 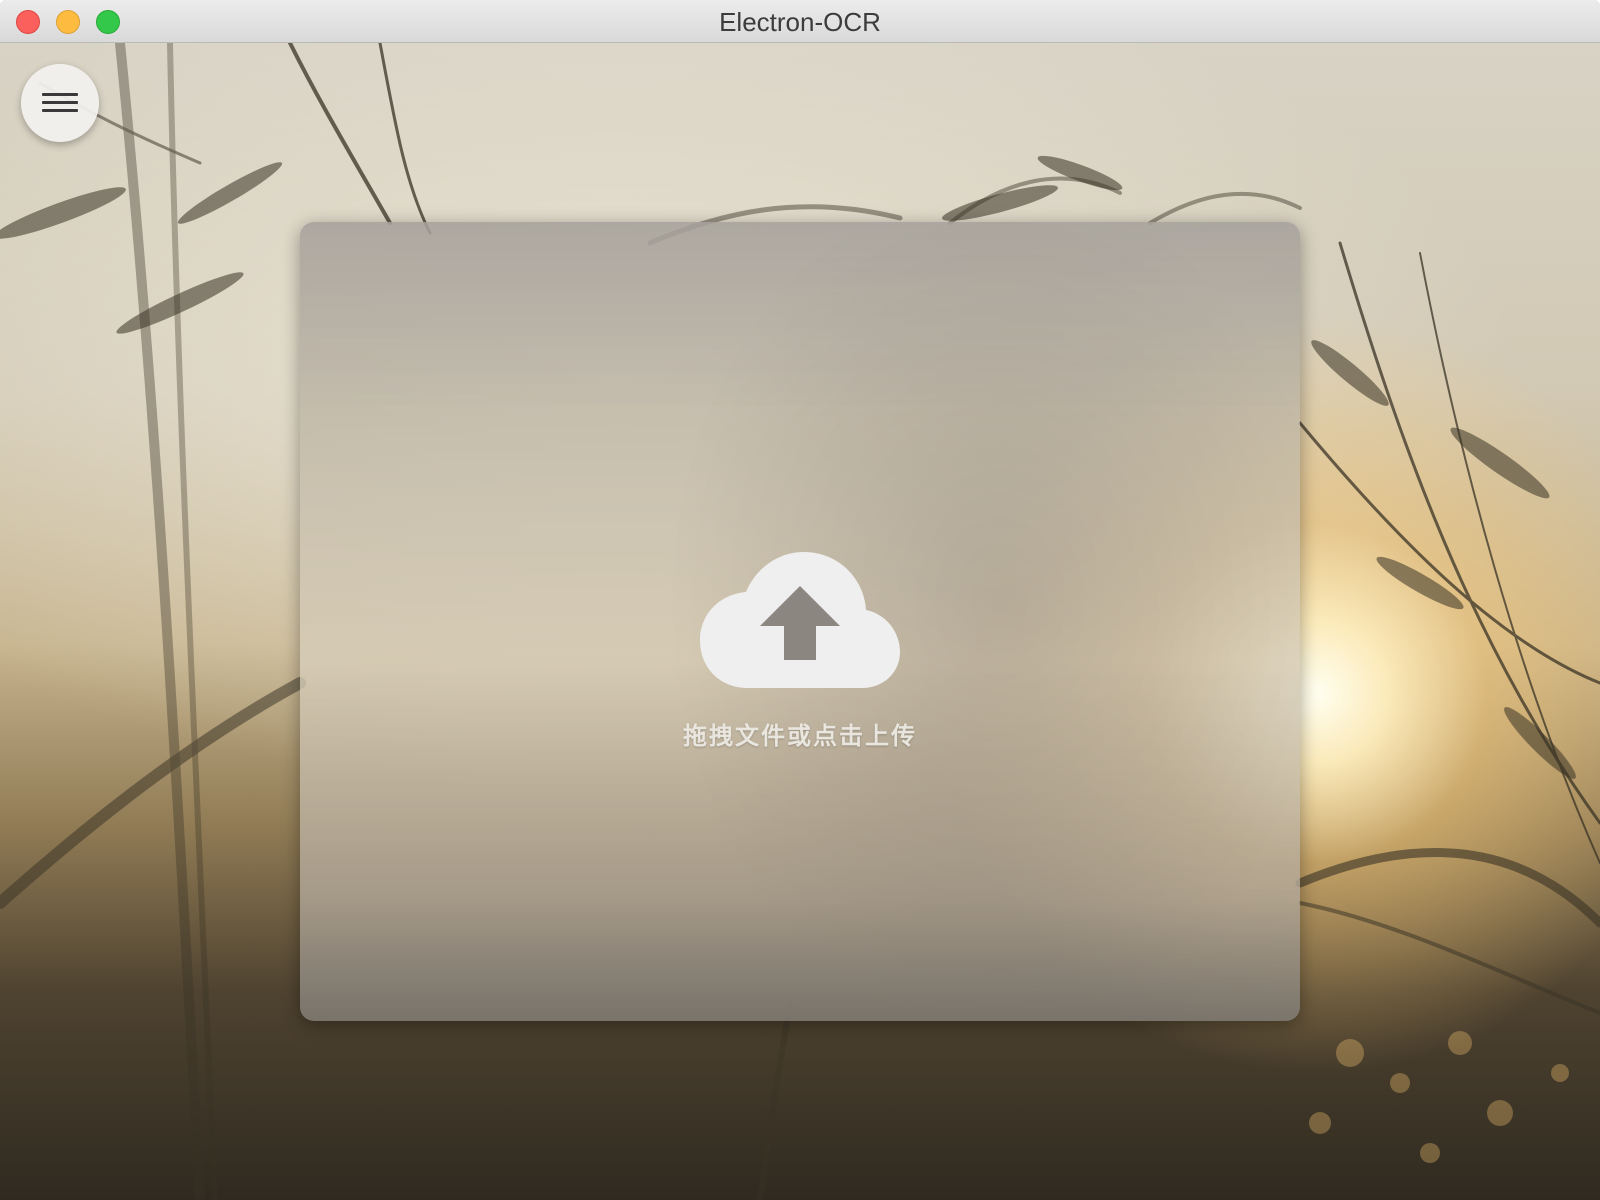 I want to click on upload-instruction: 拖拽文件或点击上传, so click(x=800, y=735).